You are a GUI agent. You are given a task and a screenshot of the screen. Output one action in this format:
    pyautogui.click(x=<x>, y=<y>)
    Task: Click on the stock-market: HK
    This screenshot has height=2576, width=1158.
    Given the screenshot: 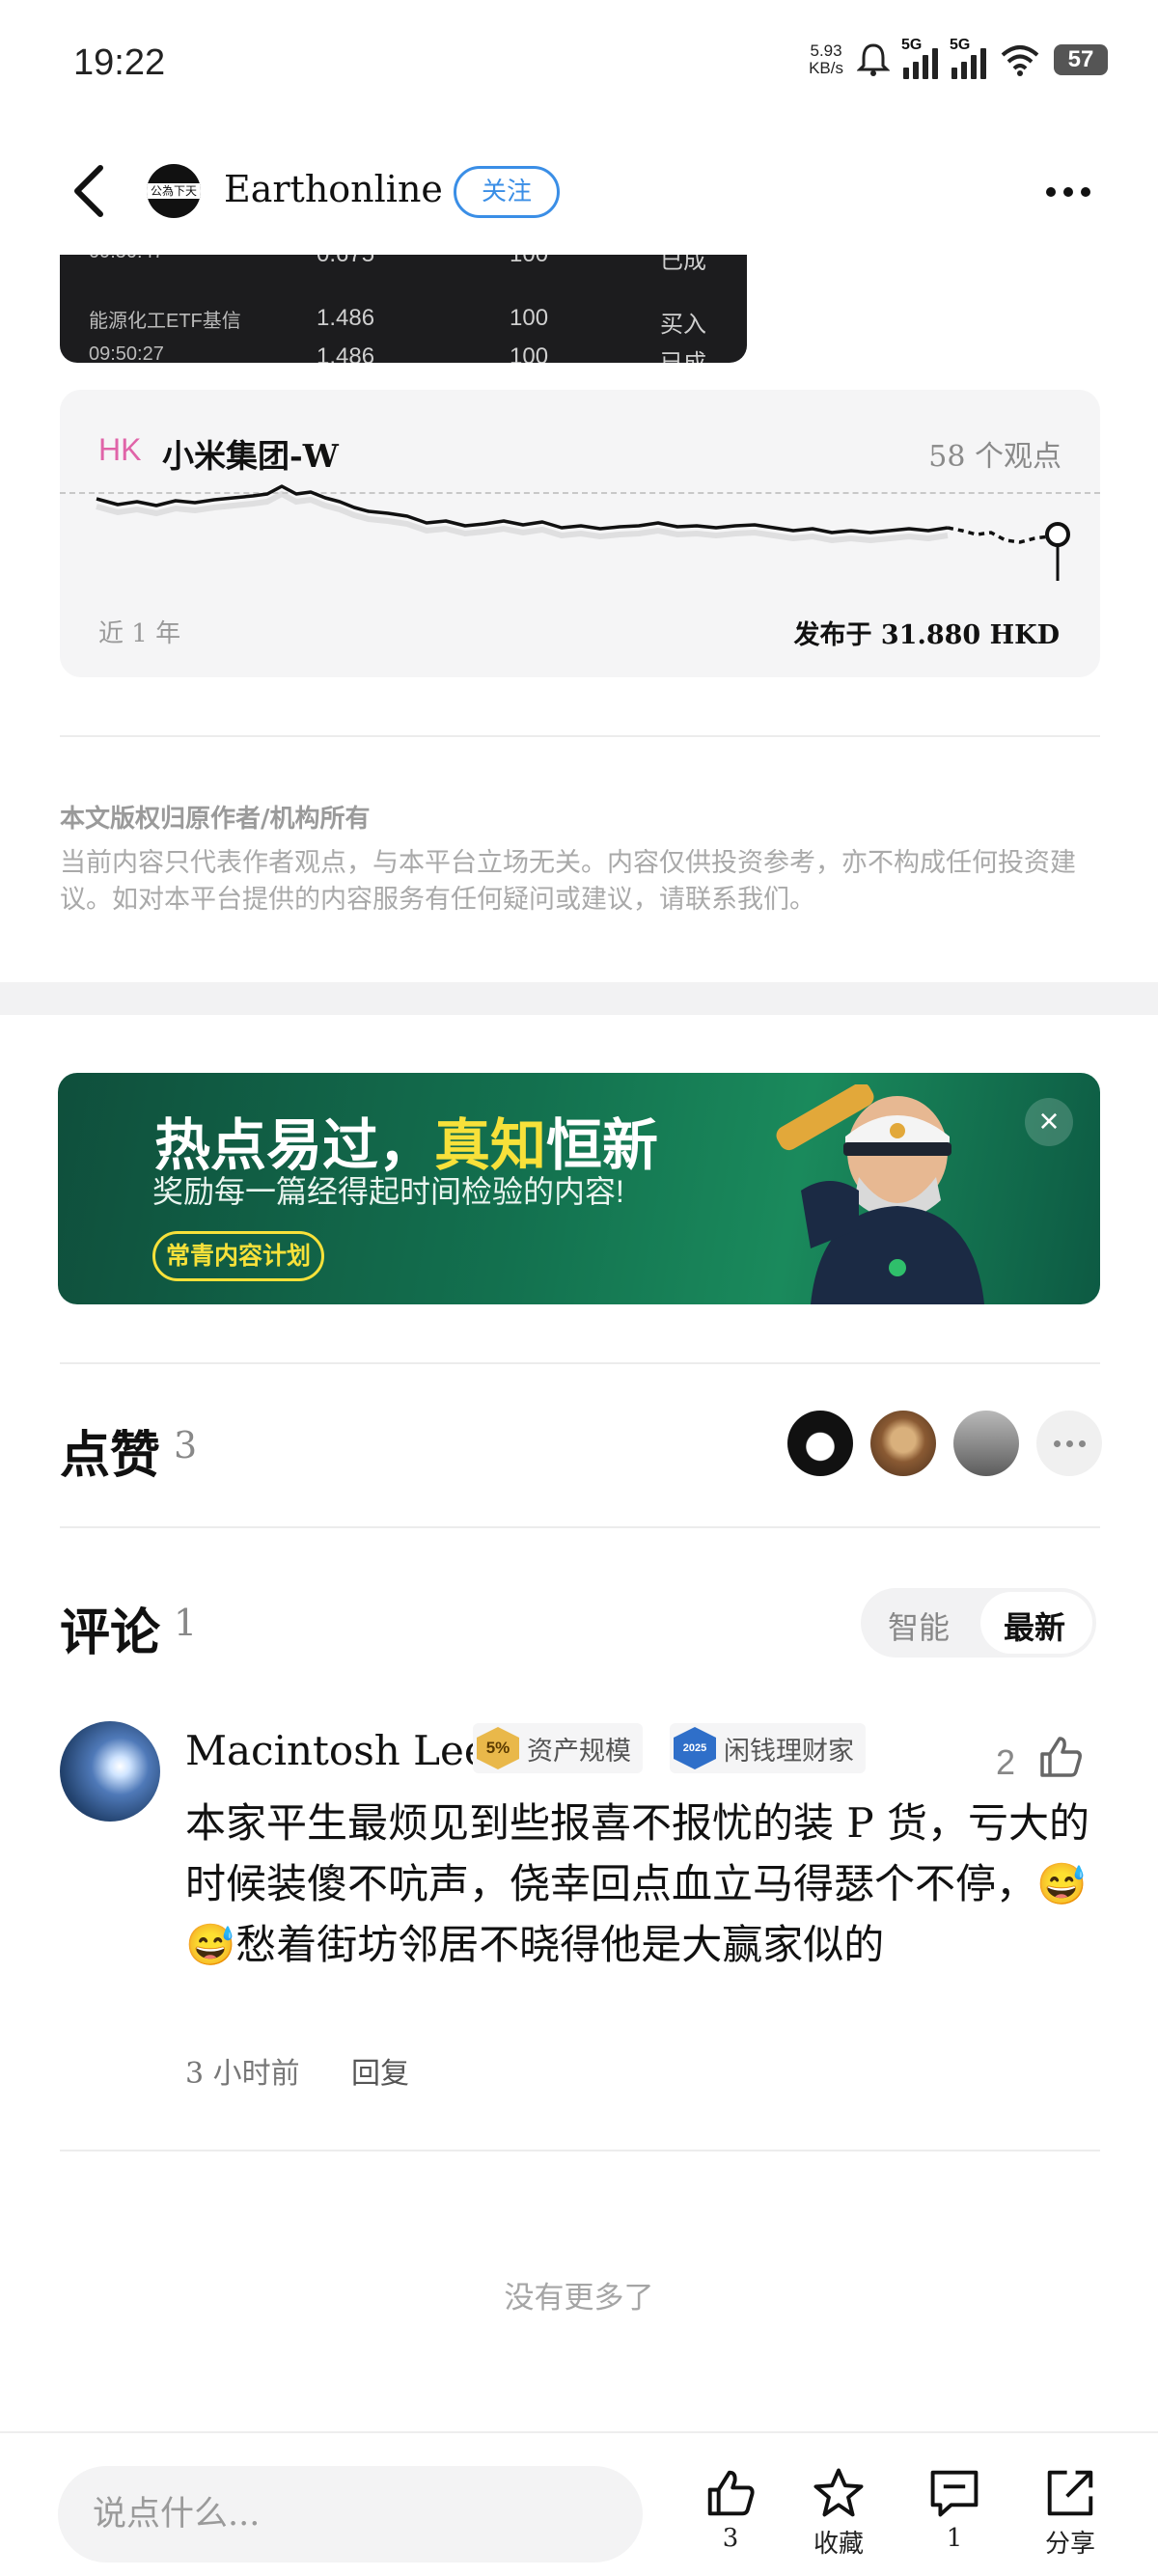 What is the action you would take?
    pyautogui.click(x=120, y=450)
    